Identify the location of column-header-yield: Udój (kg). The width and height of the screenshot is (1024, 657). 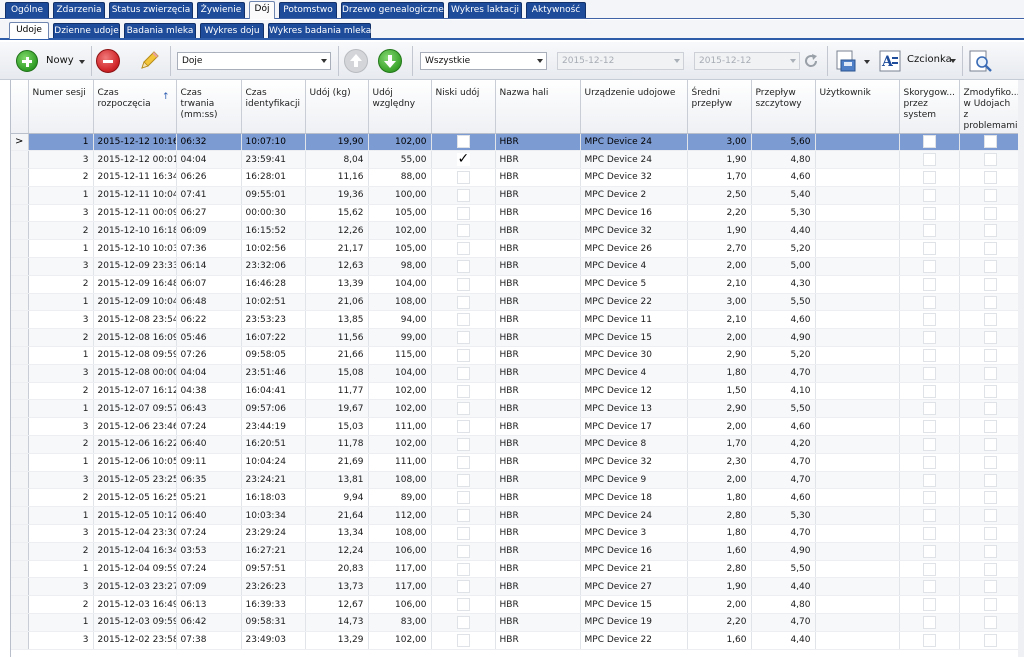
(337, 107).